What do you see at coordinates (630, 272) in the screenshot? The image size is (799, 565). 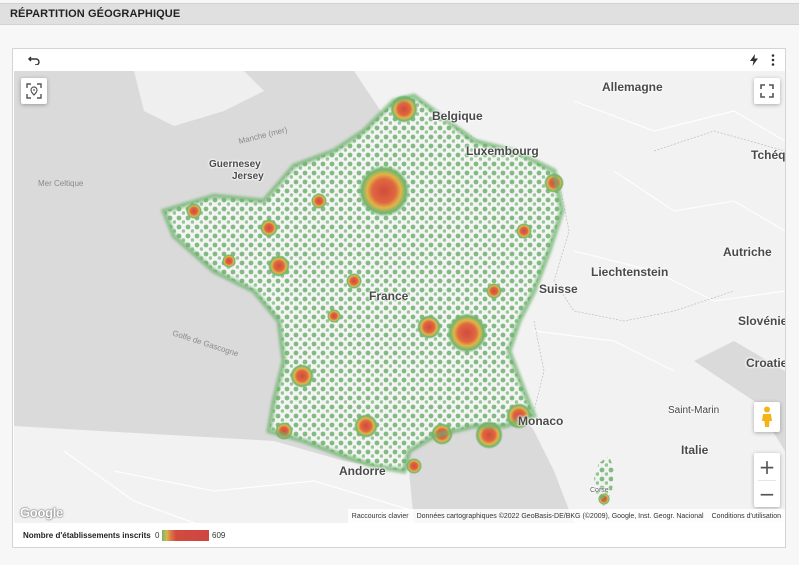 I see `label-liechtenstein: Liechtenstein` at bounding box center [630, 272].